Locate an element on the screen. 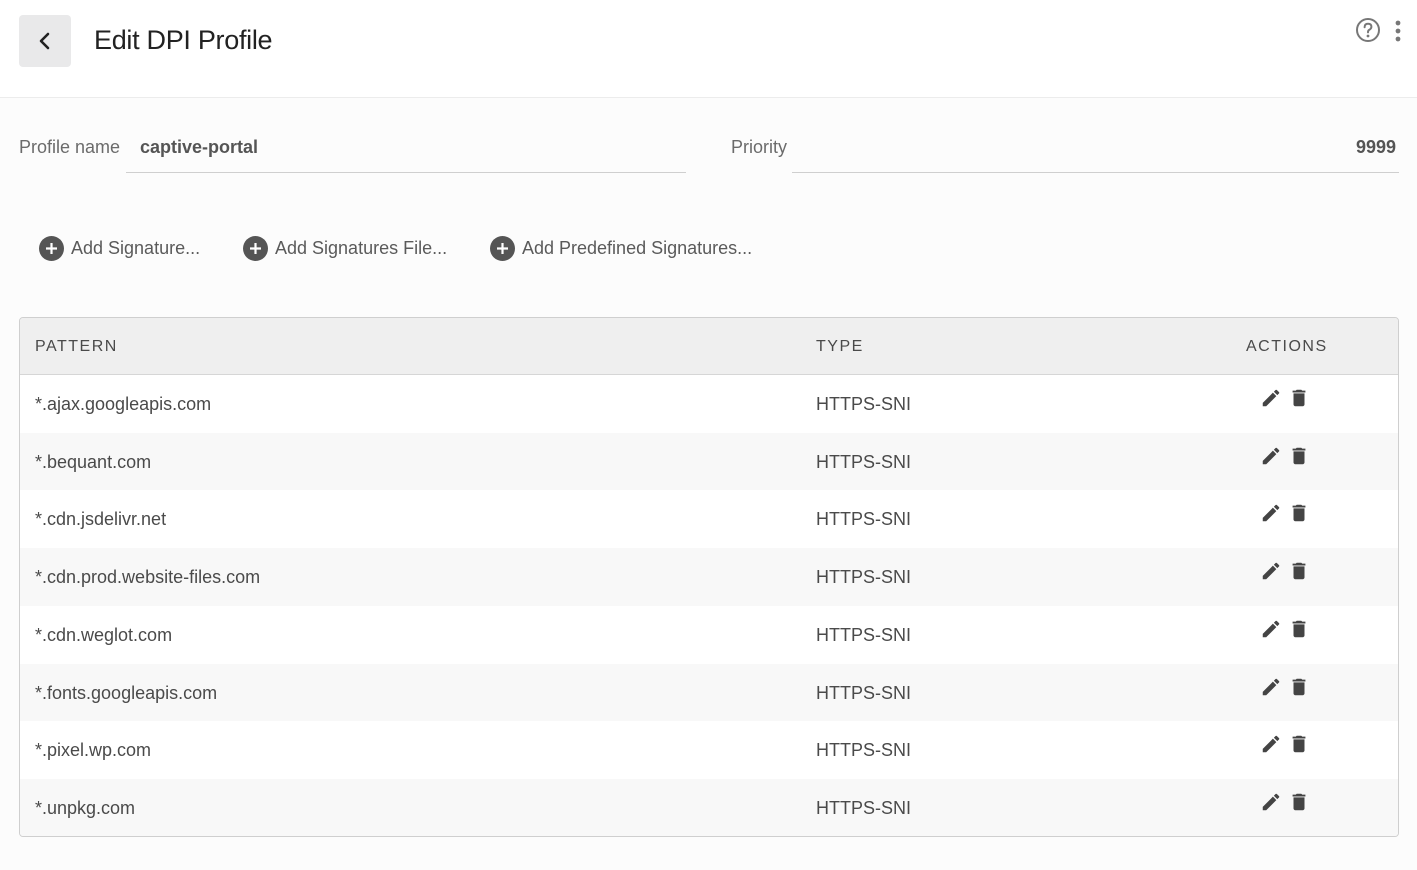 This screenshot has width=1417, height=870. pattern-cell: *.cdn.weglot.com is located at coordinates (104, 634).